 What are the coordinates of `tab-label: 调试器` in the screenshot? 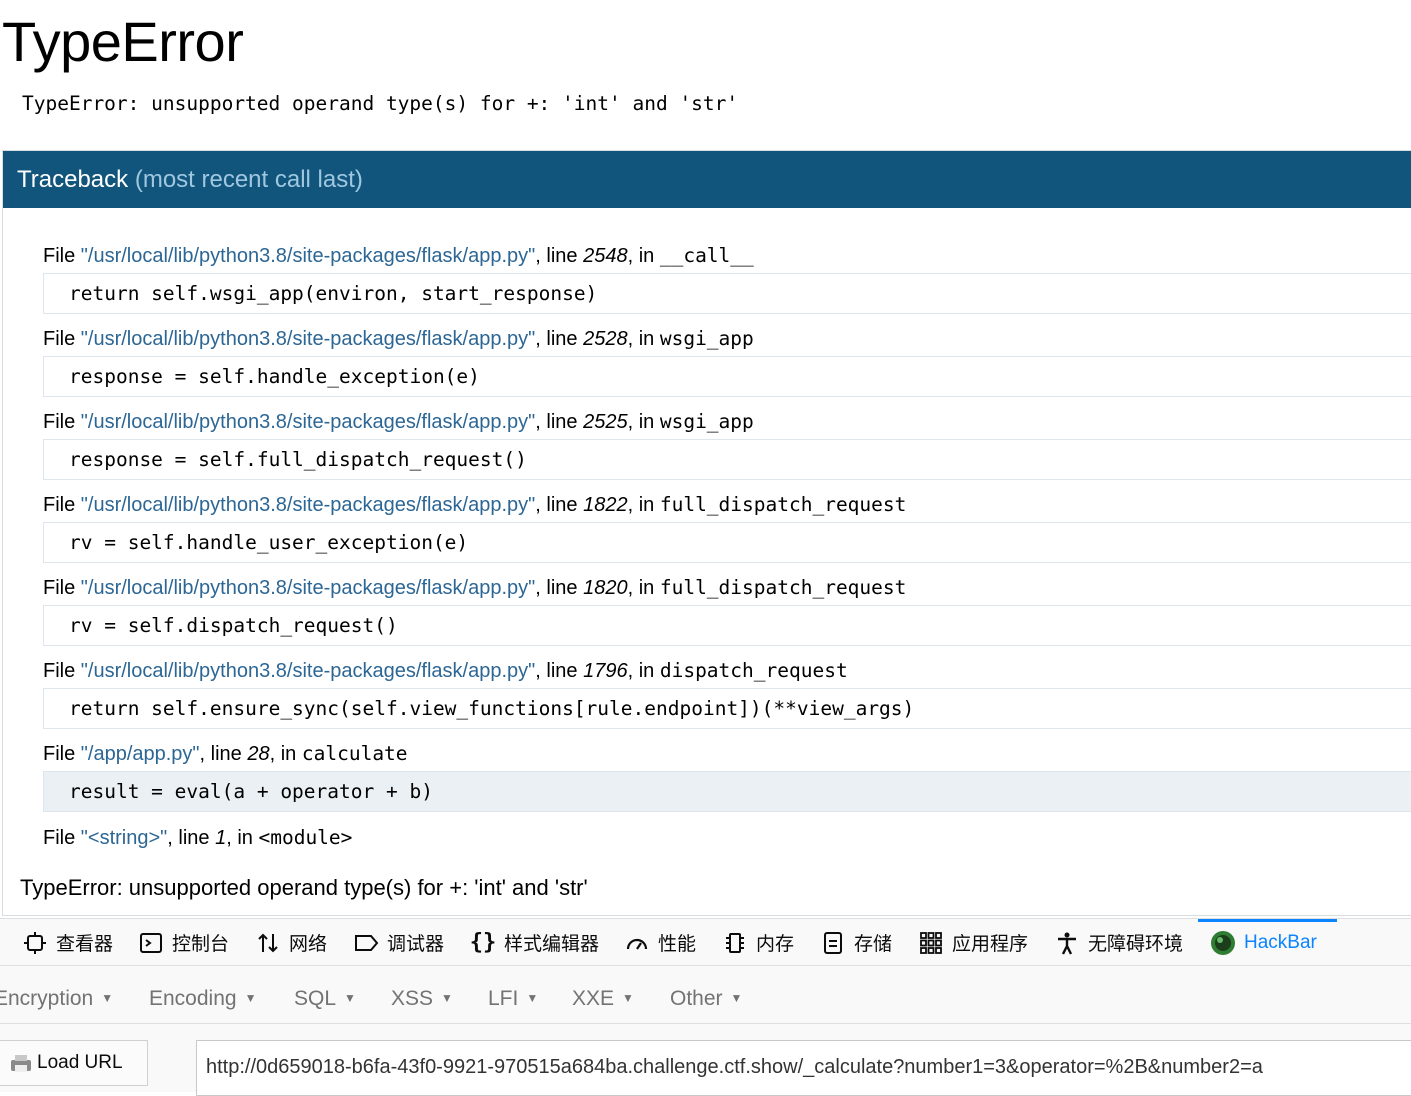 It's located at (416, 944).